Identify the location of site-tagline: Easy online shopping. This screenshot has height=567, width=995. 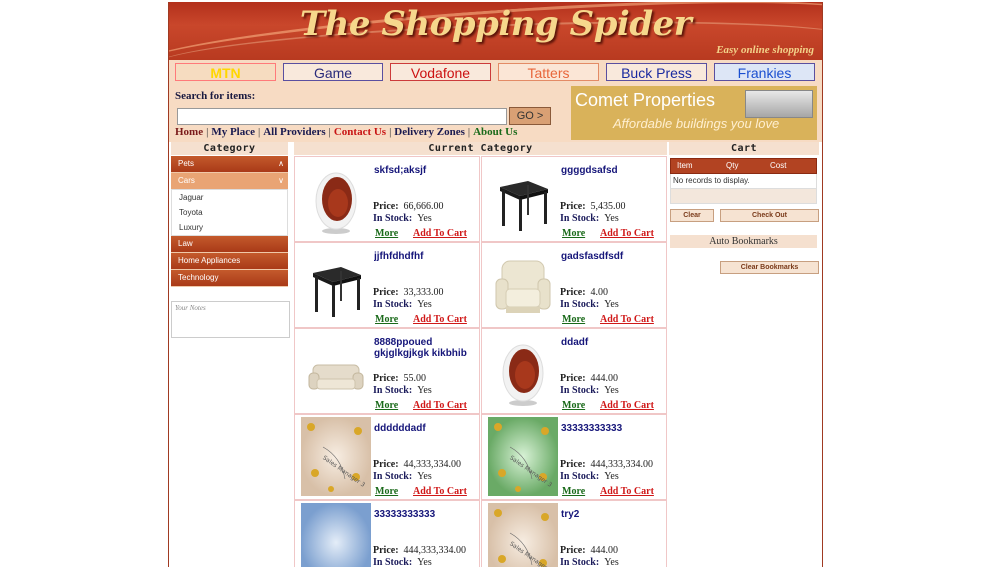
(765, 50).